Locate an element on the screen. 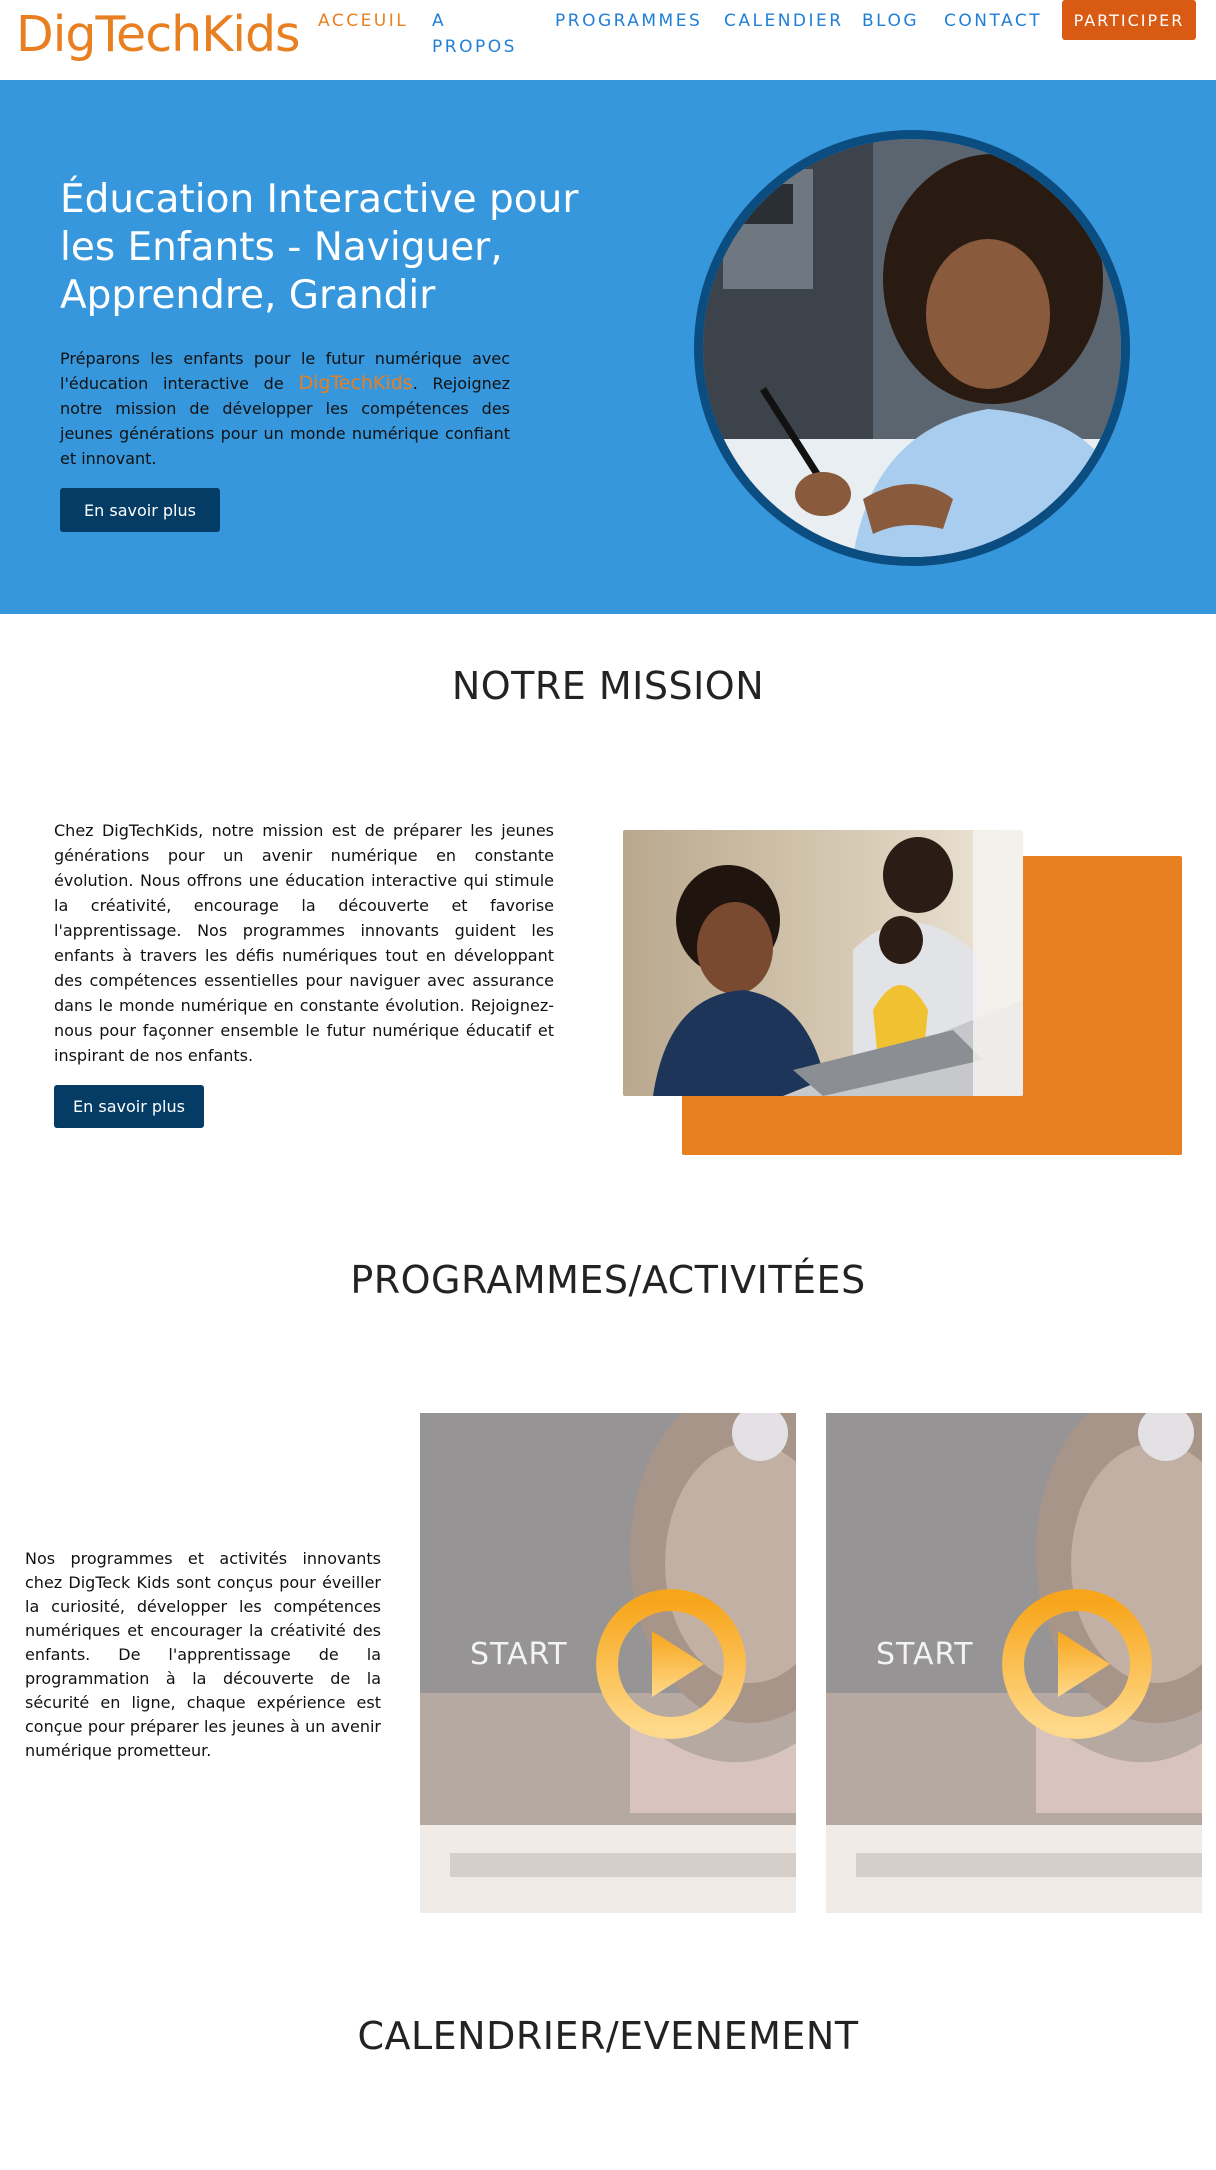 The height and width of the screenshot is (2170, 1216). site-logo: DigTechKids is located at coordinates (158, 34).